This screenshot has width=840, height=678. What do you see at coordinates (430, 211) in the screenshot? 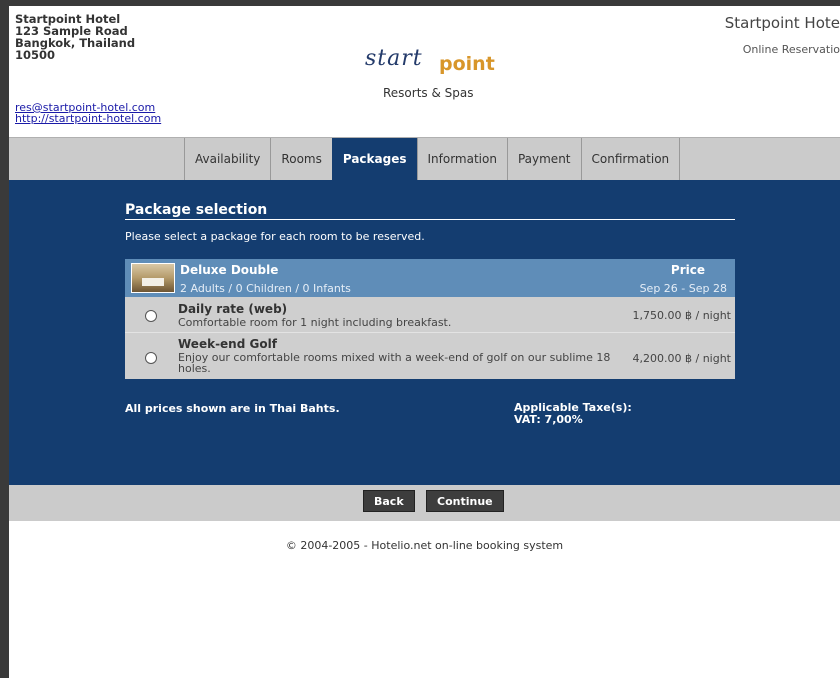
I see `section-title: Package selection` at bounding box center [430, 211].